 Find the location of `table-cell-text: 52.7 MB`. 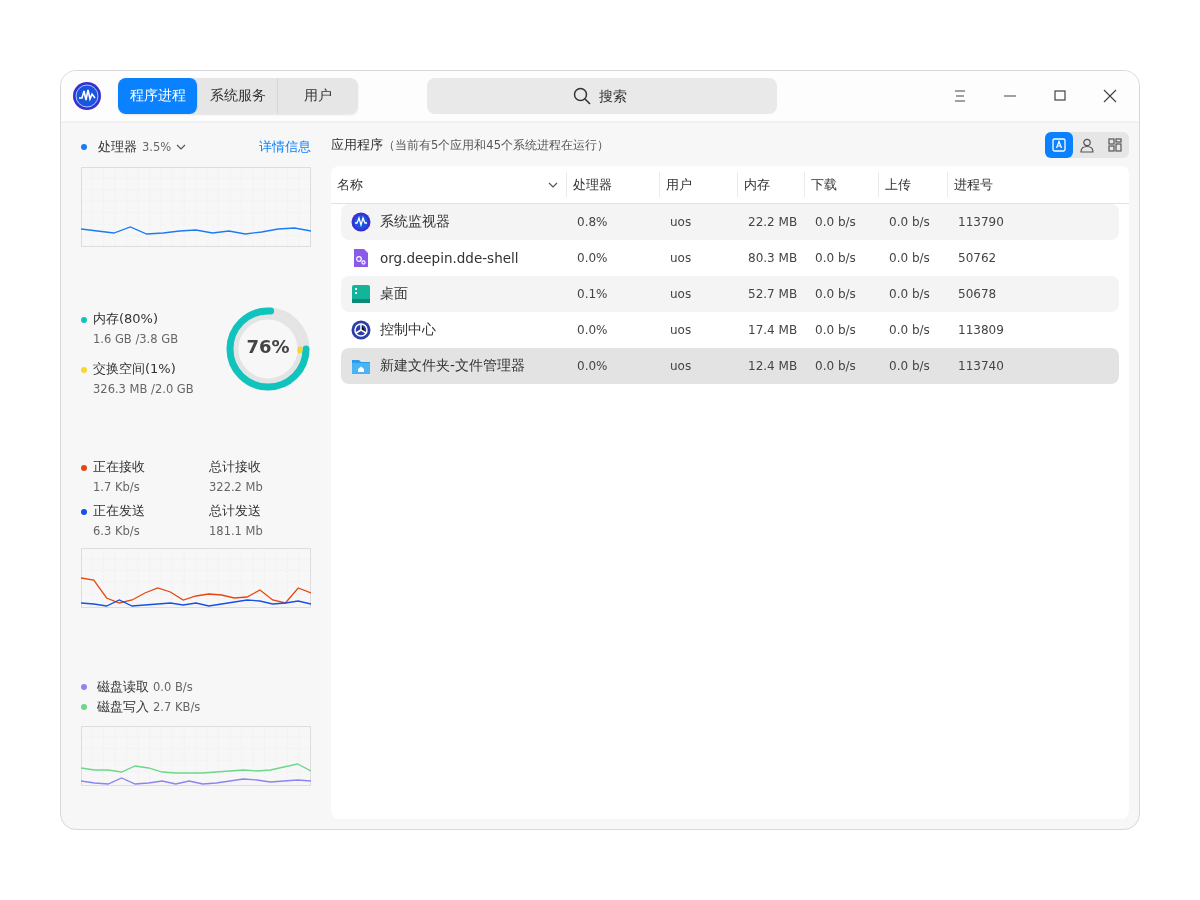

table-cell-text: 52.7 MB is located at coordinates (773, 294).